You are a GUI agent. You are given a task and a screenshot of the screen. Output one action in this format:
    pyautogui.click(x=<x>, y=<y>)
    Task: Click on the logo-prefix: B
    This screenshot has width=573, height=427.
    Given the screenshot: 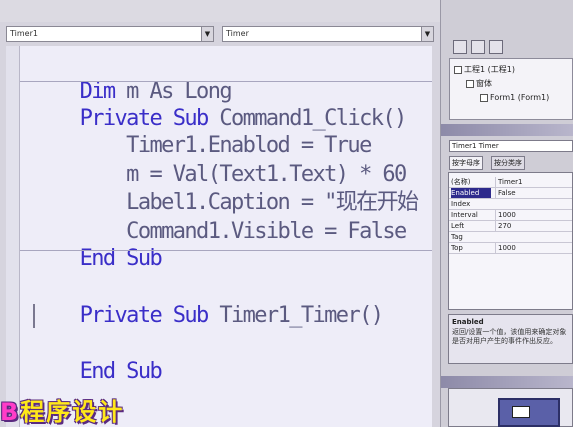 What is the action you would take?
    pyautogui.click(x=10, y=412)
    